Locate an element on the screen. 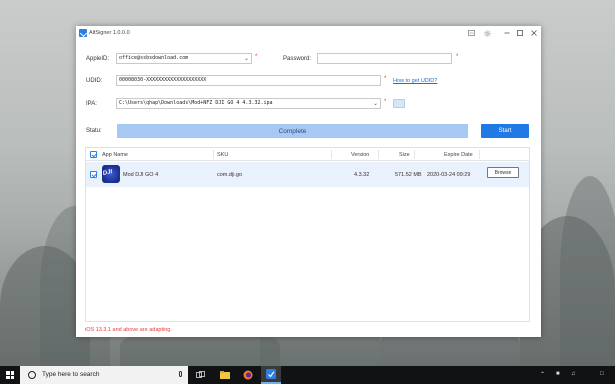 The image size is (615, 384). password-required-mark: * is located at coordinates (457, 57).